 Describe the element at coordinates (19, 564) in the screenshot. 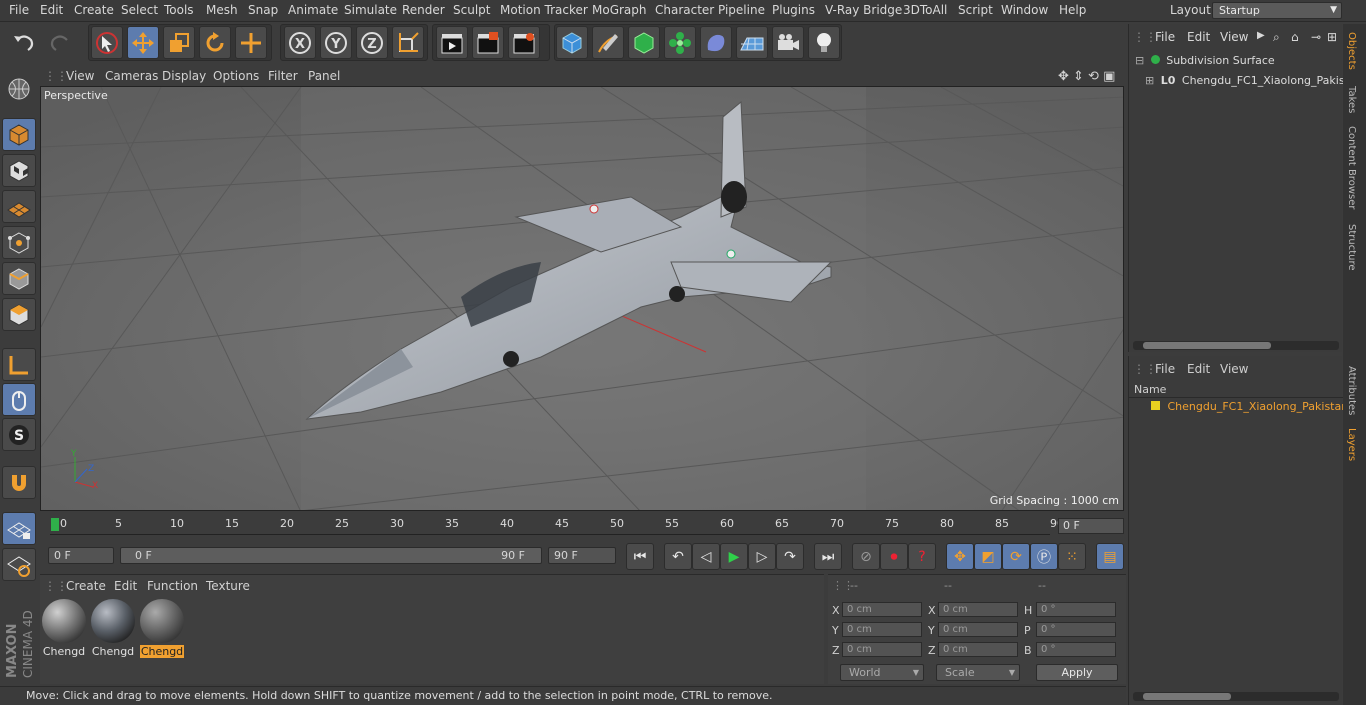

I see `locked-workplane-button` at that location.